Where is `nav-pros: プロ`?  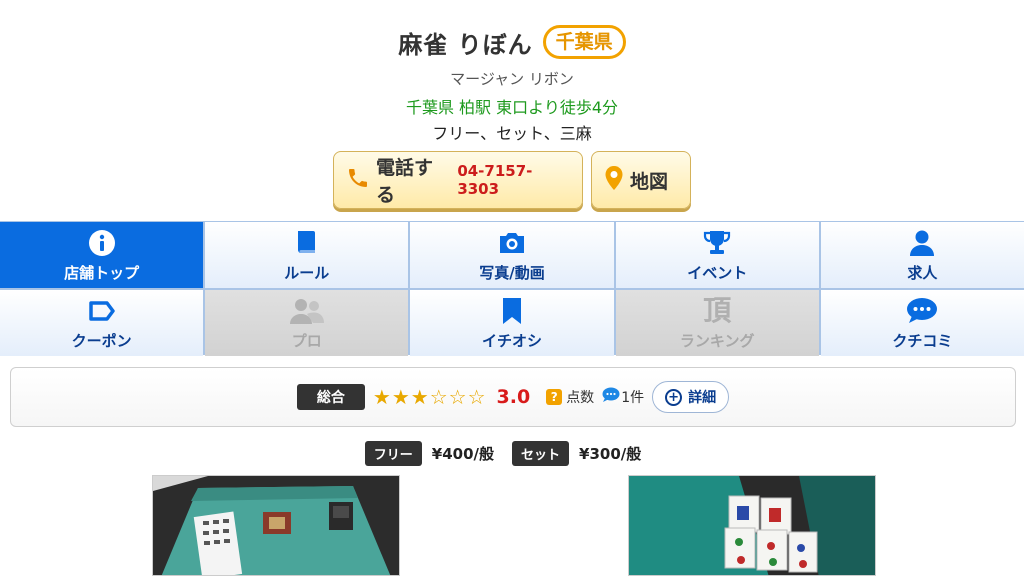
nav-pros: プロ is located at coordinates (307, 323).